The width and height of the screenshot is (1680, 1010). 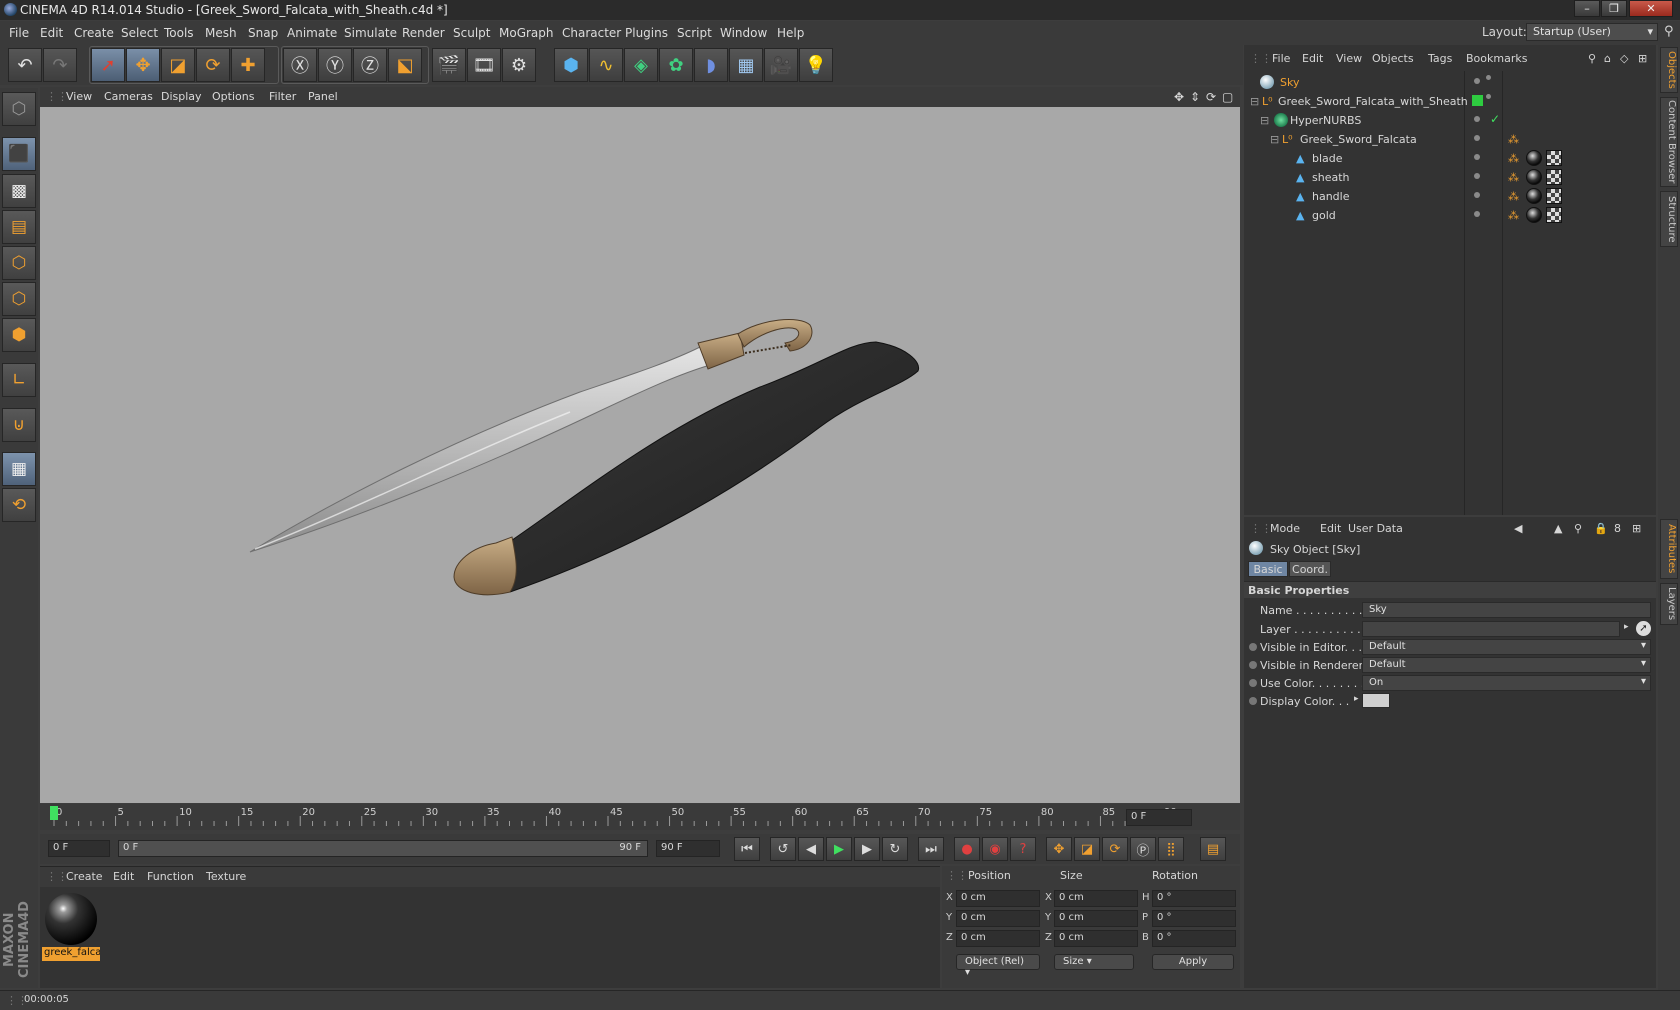 I want to click on redo-button: ↷, so click(x=60, y=65).